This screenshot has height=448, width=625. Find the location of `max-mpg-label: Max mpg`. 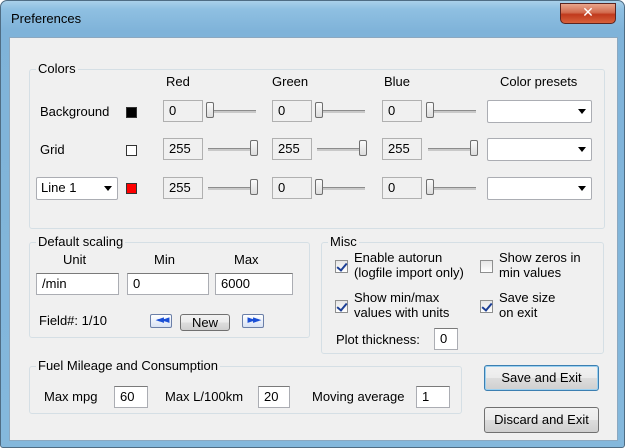

max-mpg-label: Max mpg is located at coordinates (71, 396).